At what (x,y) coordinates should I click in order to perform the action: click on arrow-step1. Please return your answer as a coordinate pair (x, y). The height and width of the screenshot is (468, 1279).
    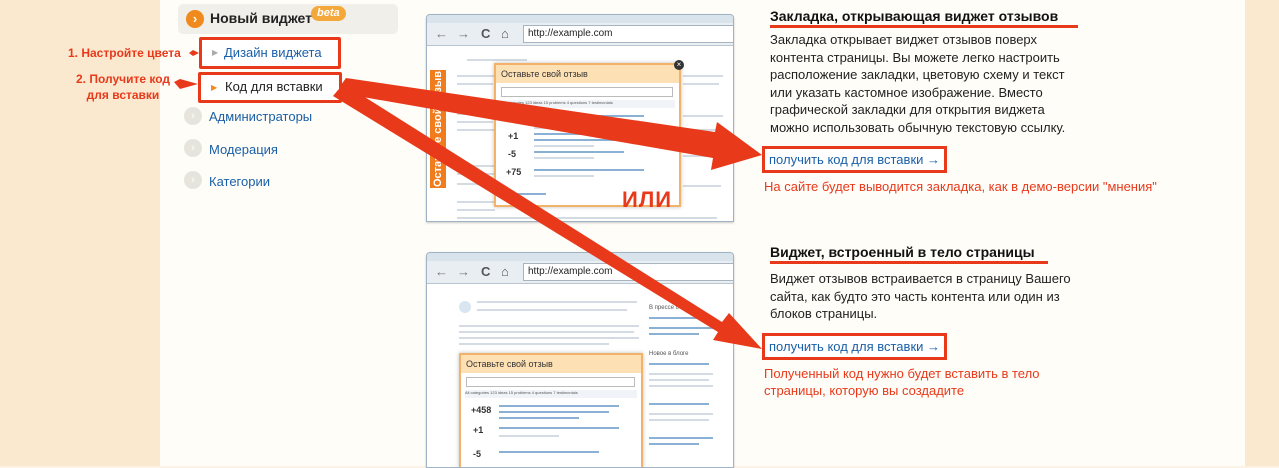
    Looking at the image, I should click on (194, 53).